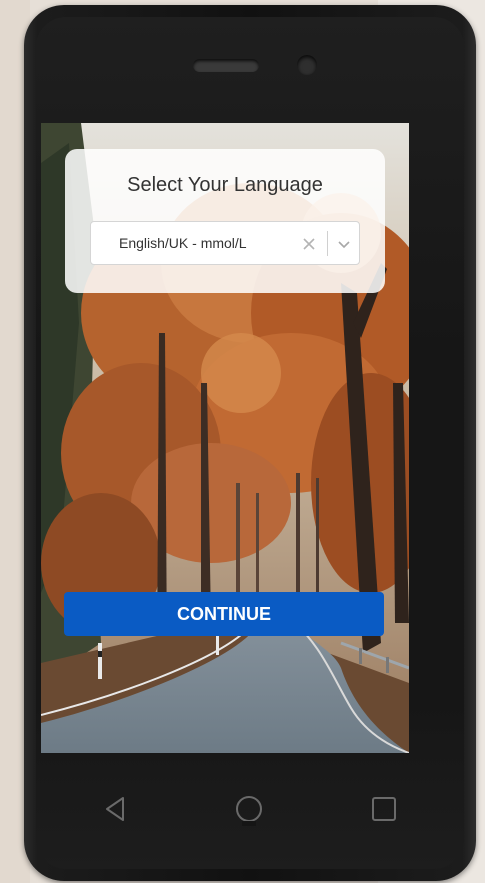 This screenshot has height=883, width=485. What do you see at coordinates (344, 244) in the screenshot?
I see `chevron-down-icon` at bounding box center [344, 244].